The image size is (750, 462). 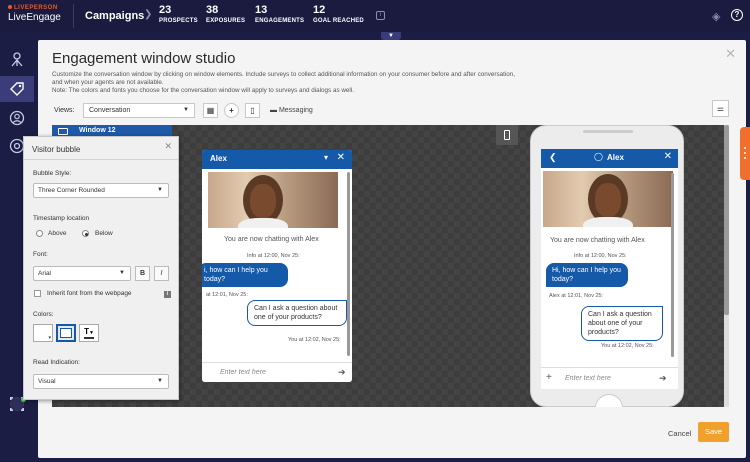 I want to click on background-color-swatch: ▾, so click(x=43, y=333).